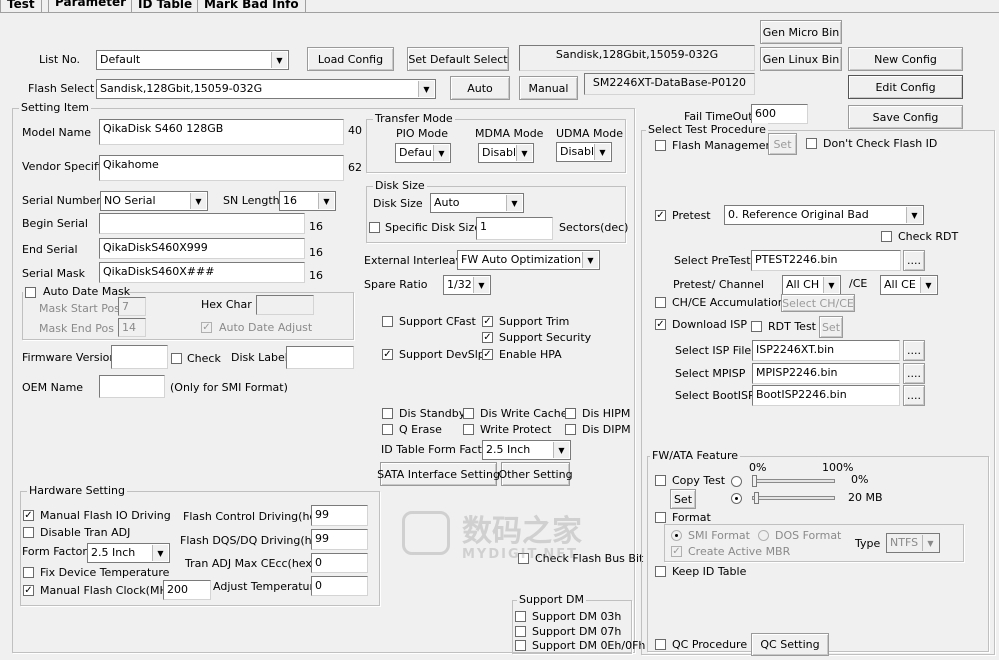 The height and width of the screenshot is (660, 999). What do you see at coordinates (387, 321) in the screenshot?
I see `support-cfast-checkbox` at bounding box center [387, 321].